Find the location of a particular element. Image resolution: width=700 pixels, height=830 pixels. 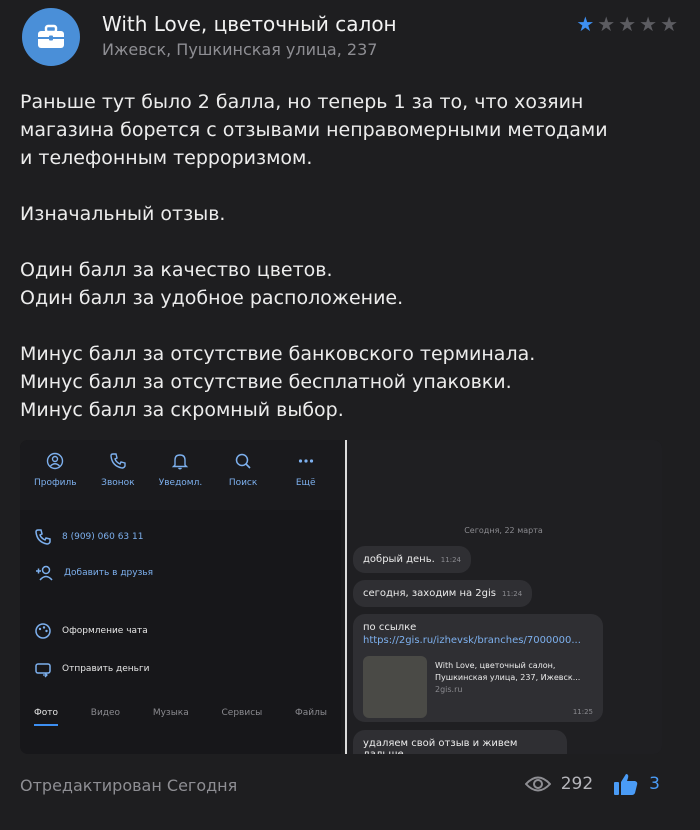

palette-icon is located at coordinates (43, 631).